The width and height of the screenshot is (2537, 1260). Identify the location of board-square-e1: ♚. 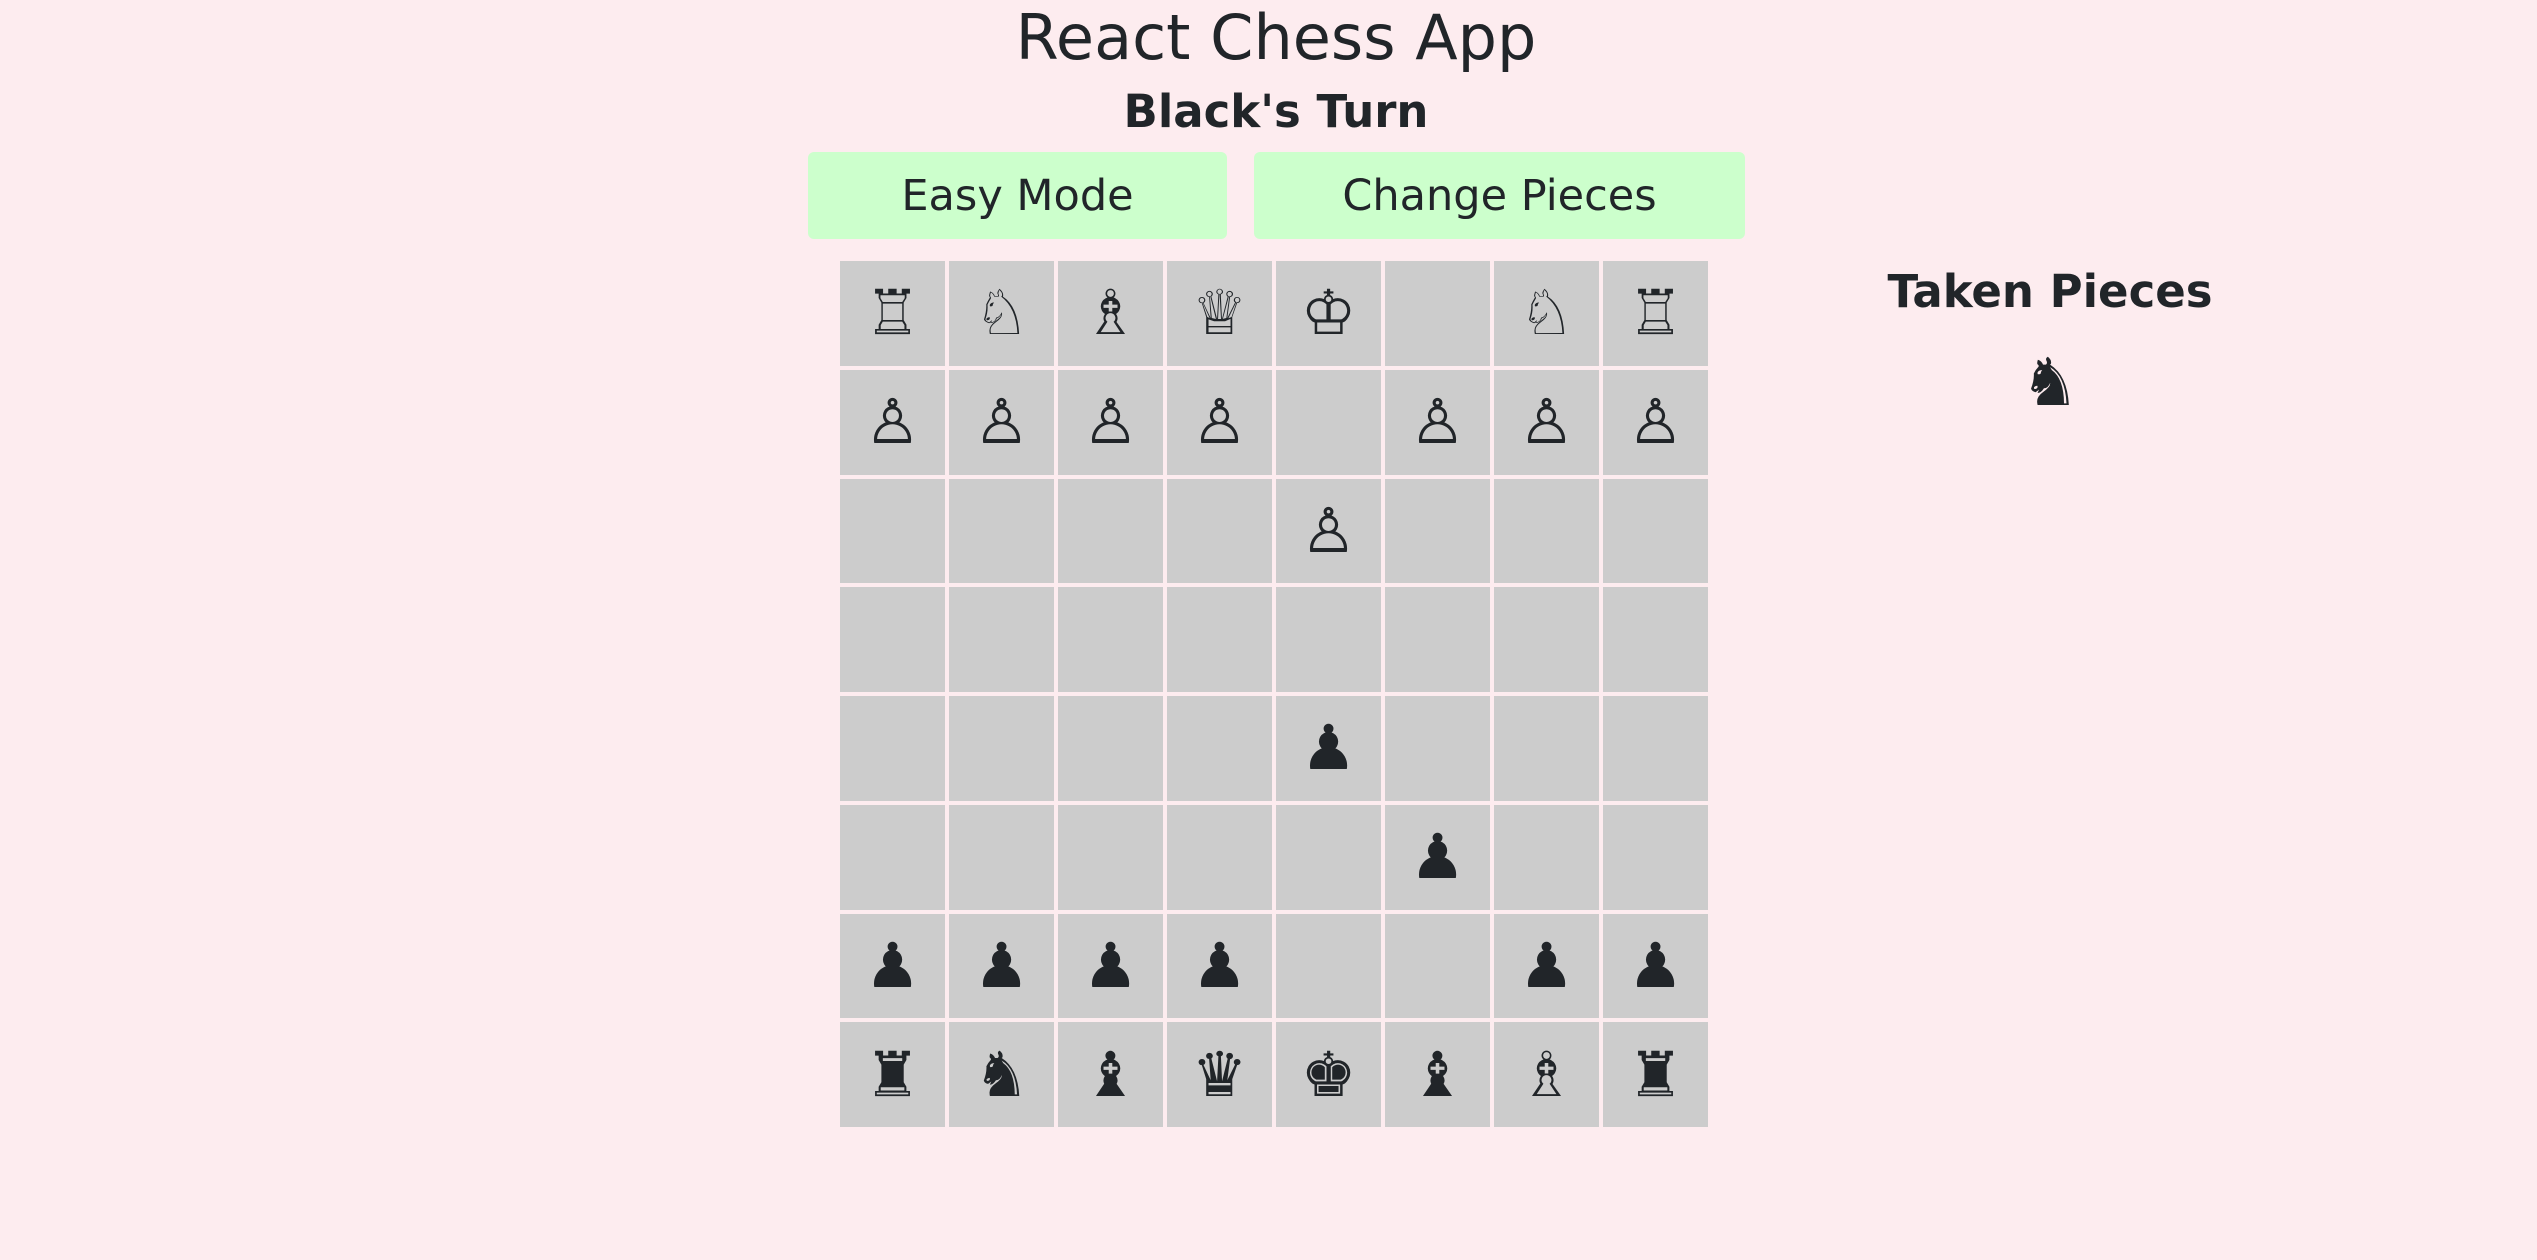
(1328, 1074).